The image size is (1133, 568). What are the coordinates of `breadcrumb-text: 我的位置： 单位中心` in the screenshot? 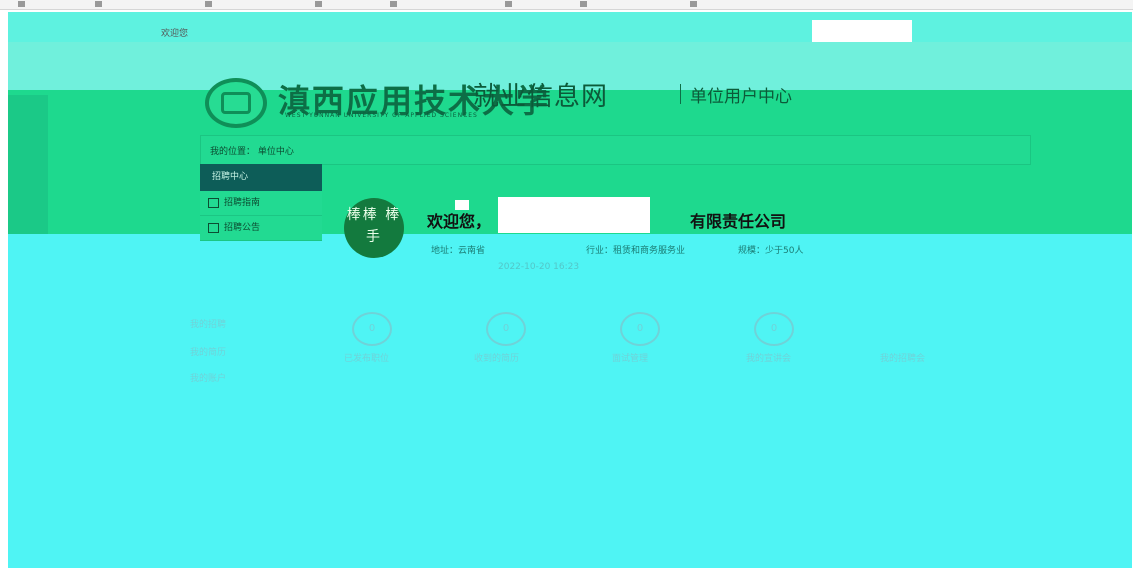 It's located at (252, 152).